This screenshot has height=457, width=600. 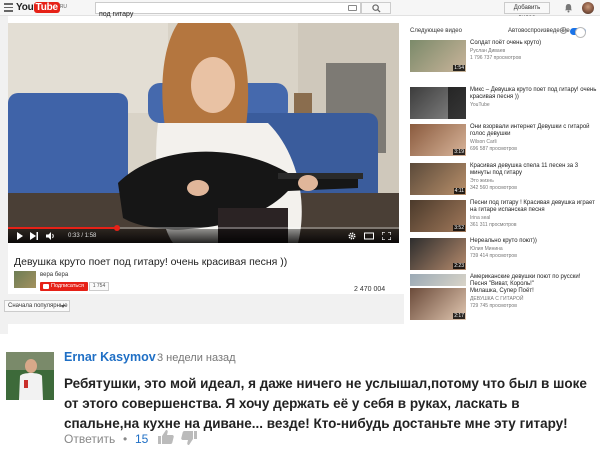 What do you see at coordinates (51, 236) in the screenshot?
I see `volume-icon` at bounding box center [51, 236].